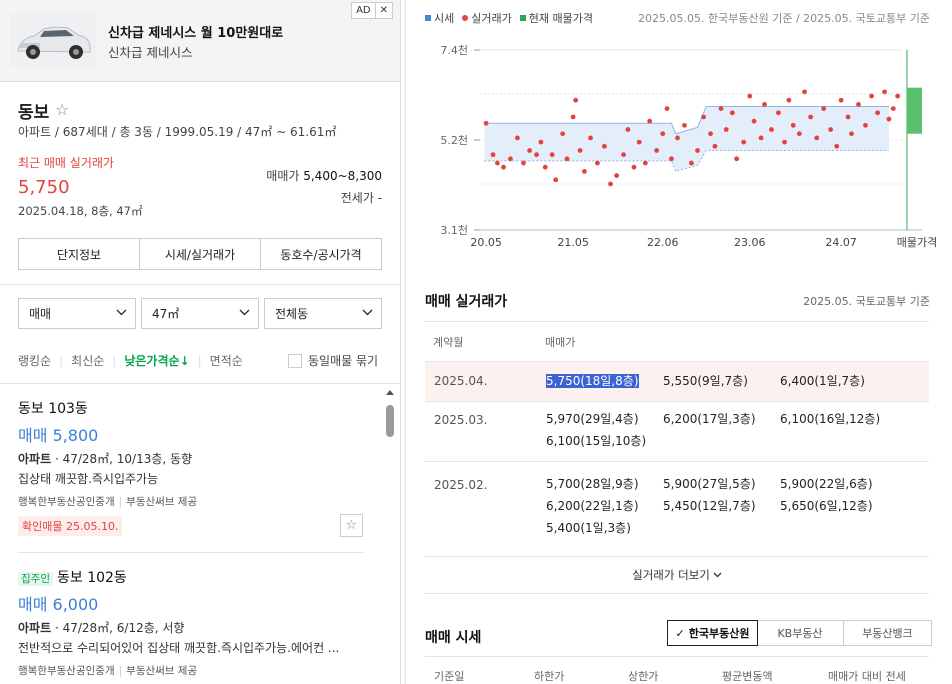 This screenshot has height=684, width=952. What do you see at coordinates (453, 638) in the screenshot?
I see `market-title: 매매 시세` at bounding box center [453, 638].